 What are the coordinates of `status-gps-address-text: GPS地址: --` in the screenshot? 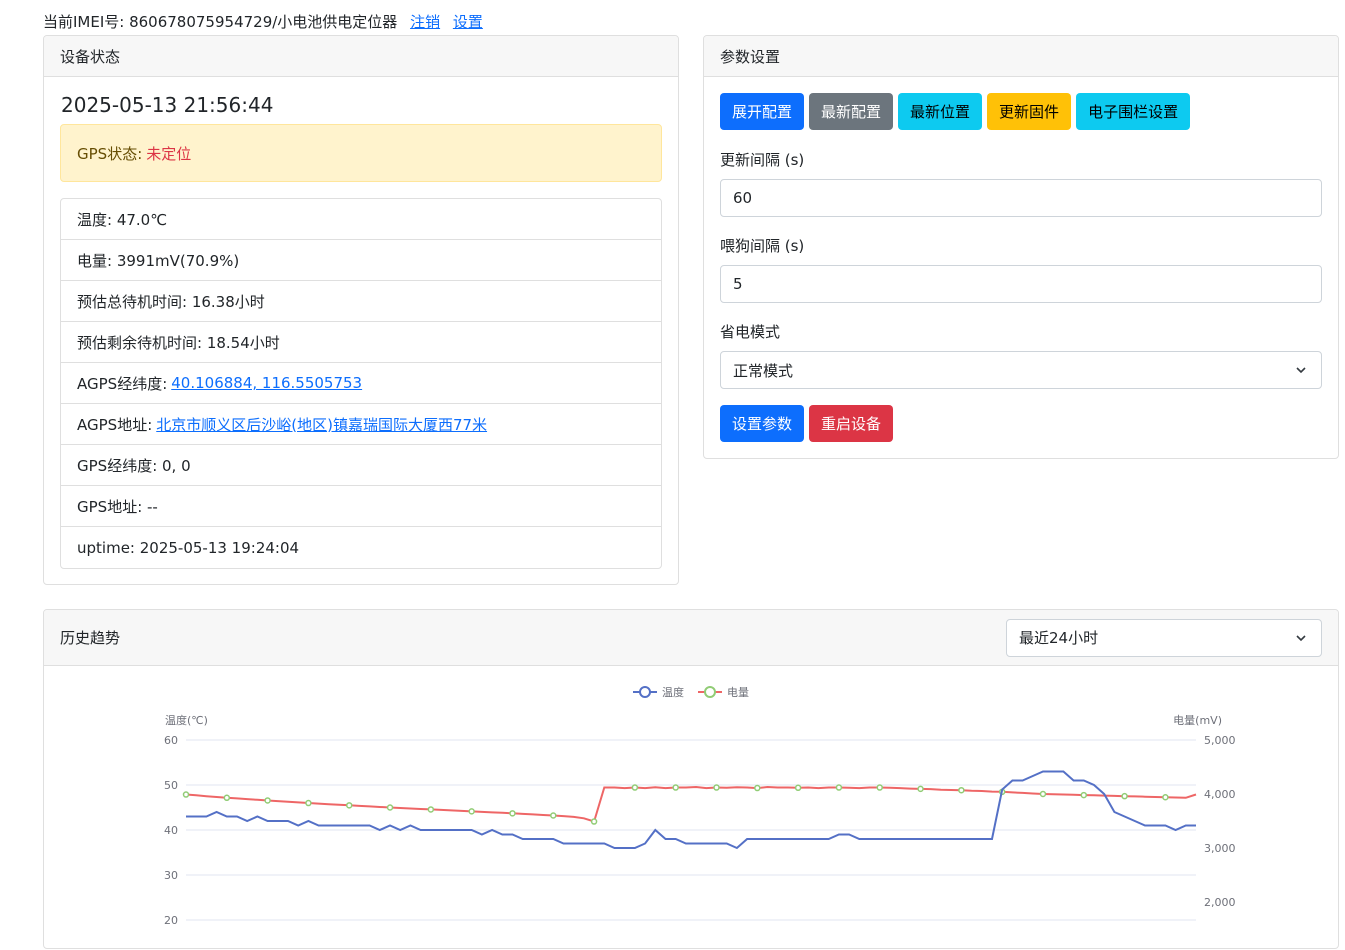 It's located at (117, 506).